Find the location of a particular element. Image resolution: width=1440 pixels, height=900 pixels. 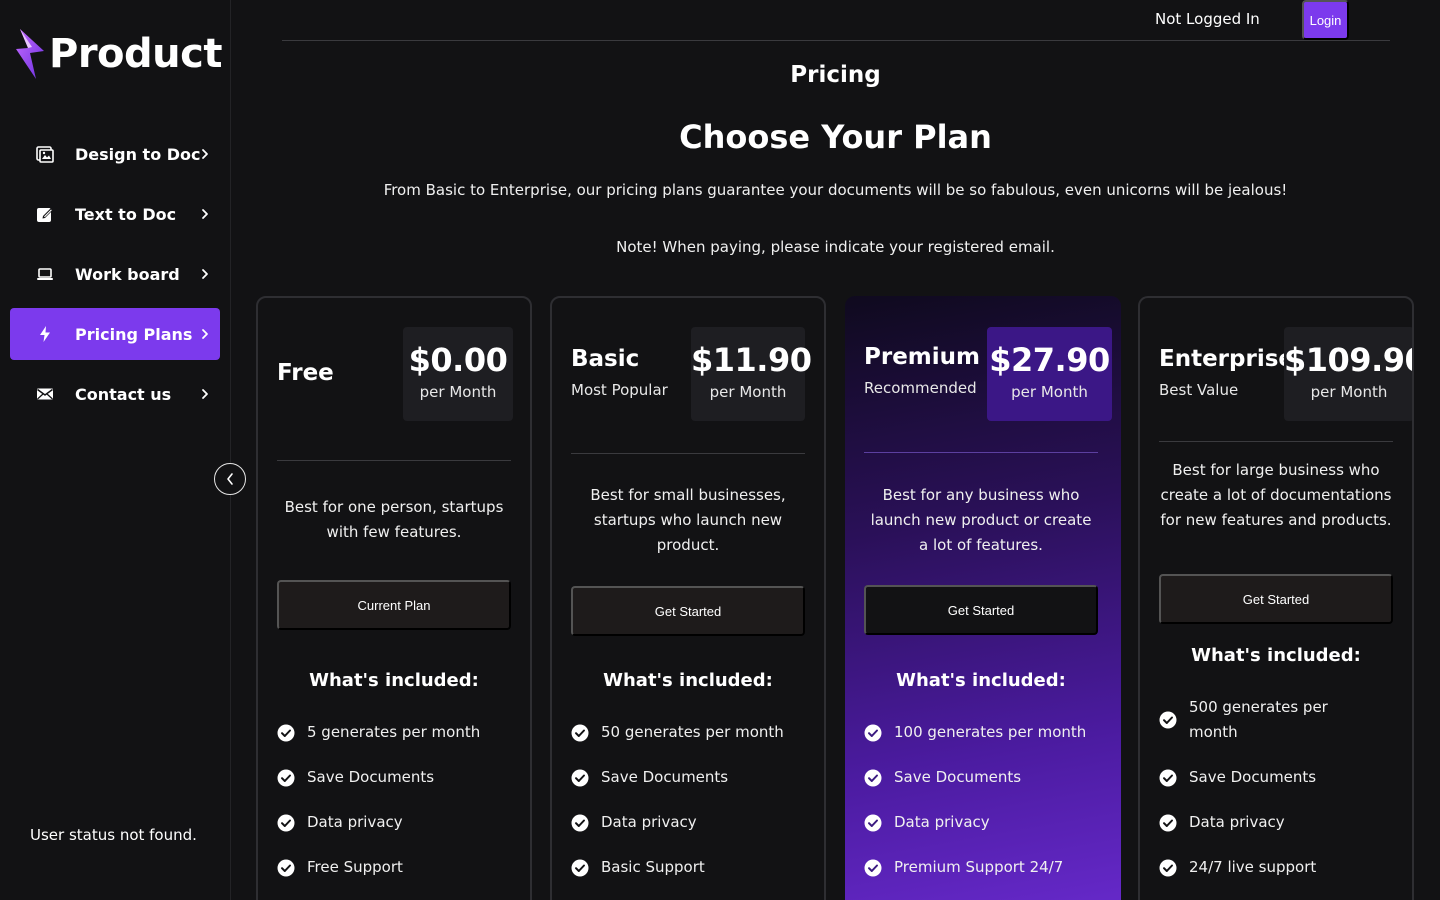

feature-item: 500 generates per month is located at coordinates (1276, 720).